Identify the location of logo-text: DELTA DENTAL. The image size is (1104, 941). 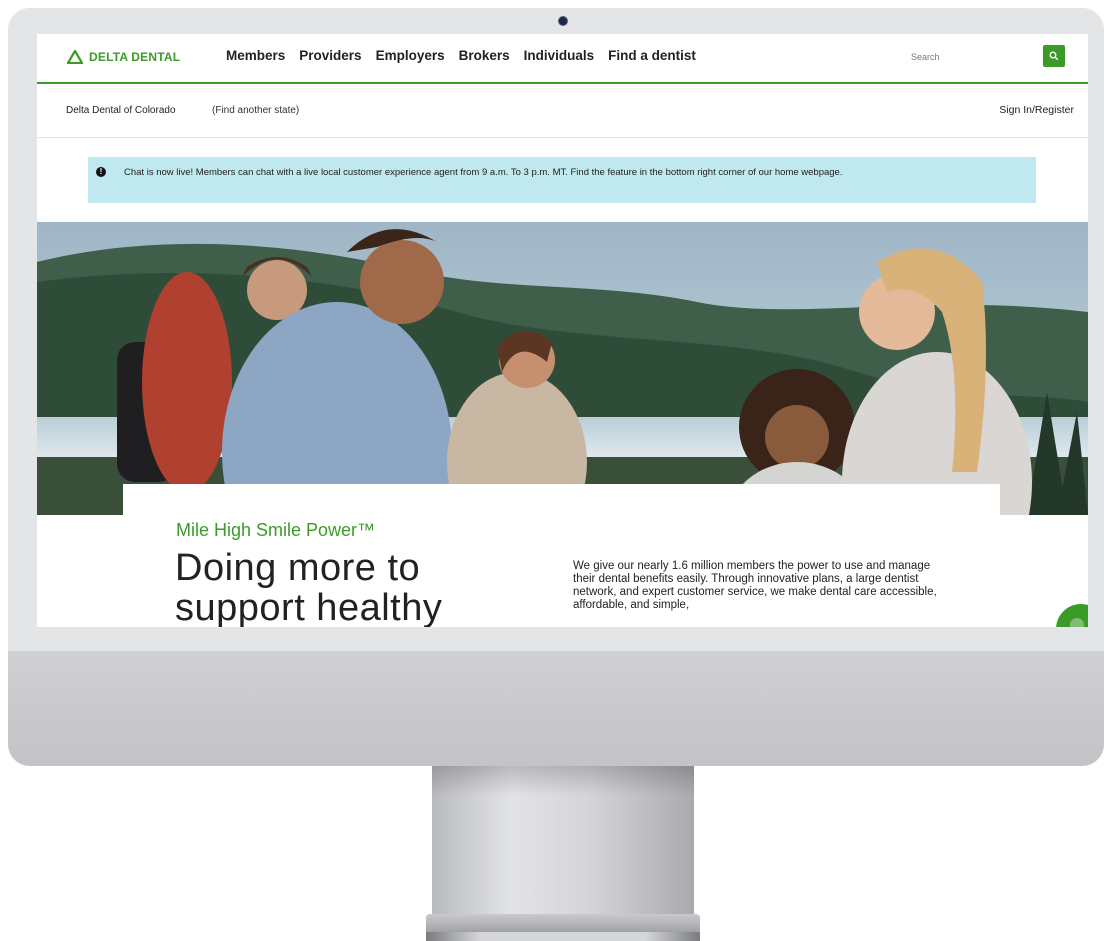
(135, 57).